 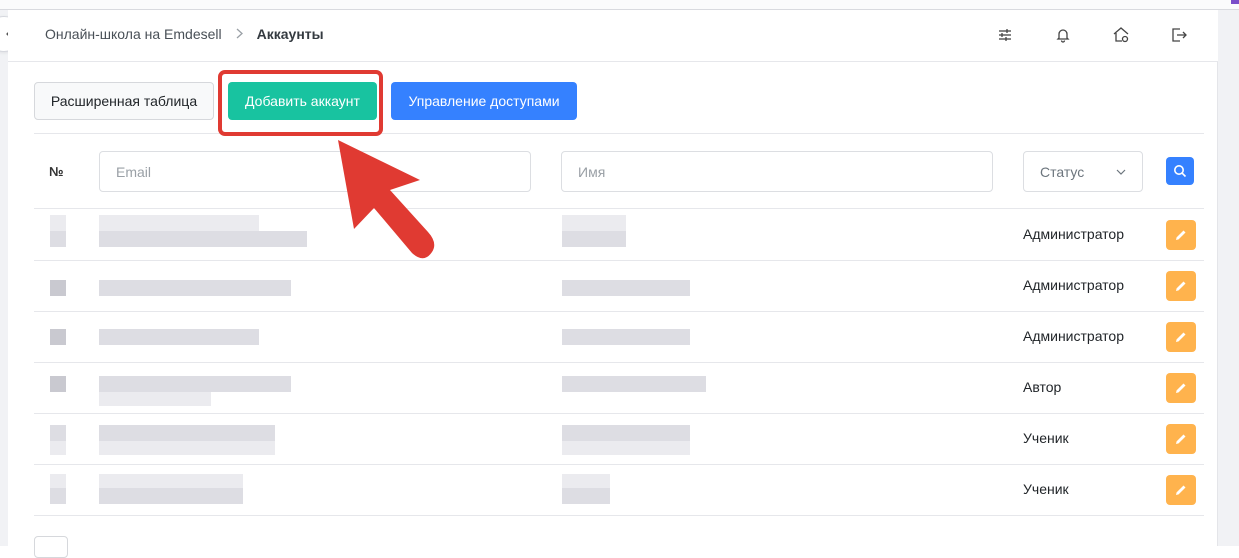 I want to click on breadcrumb: Онлайн-школа на Emdesell Аккаунты, so click(x=184, y=34).